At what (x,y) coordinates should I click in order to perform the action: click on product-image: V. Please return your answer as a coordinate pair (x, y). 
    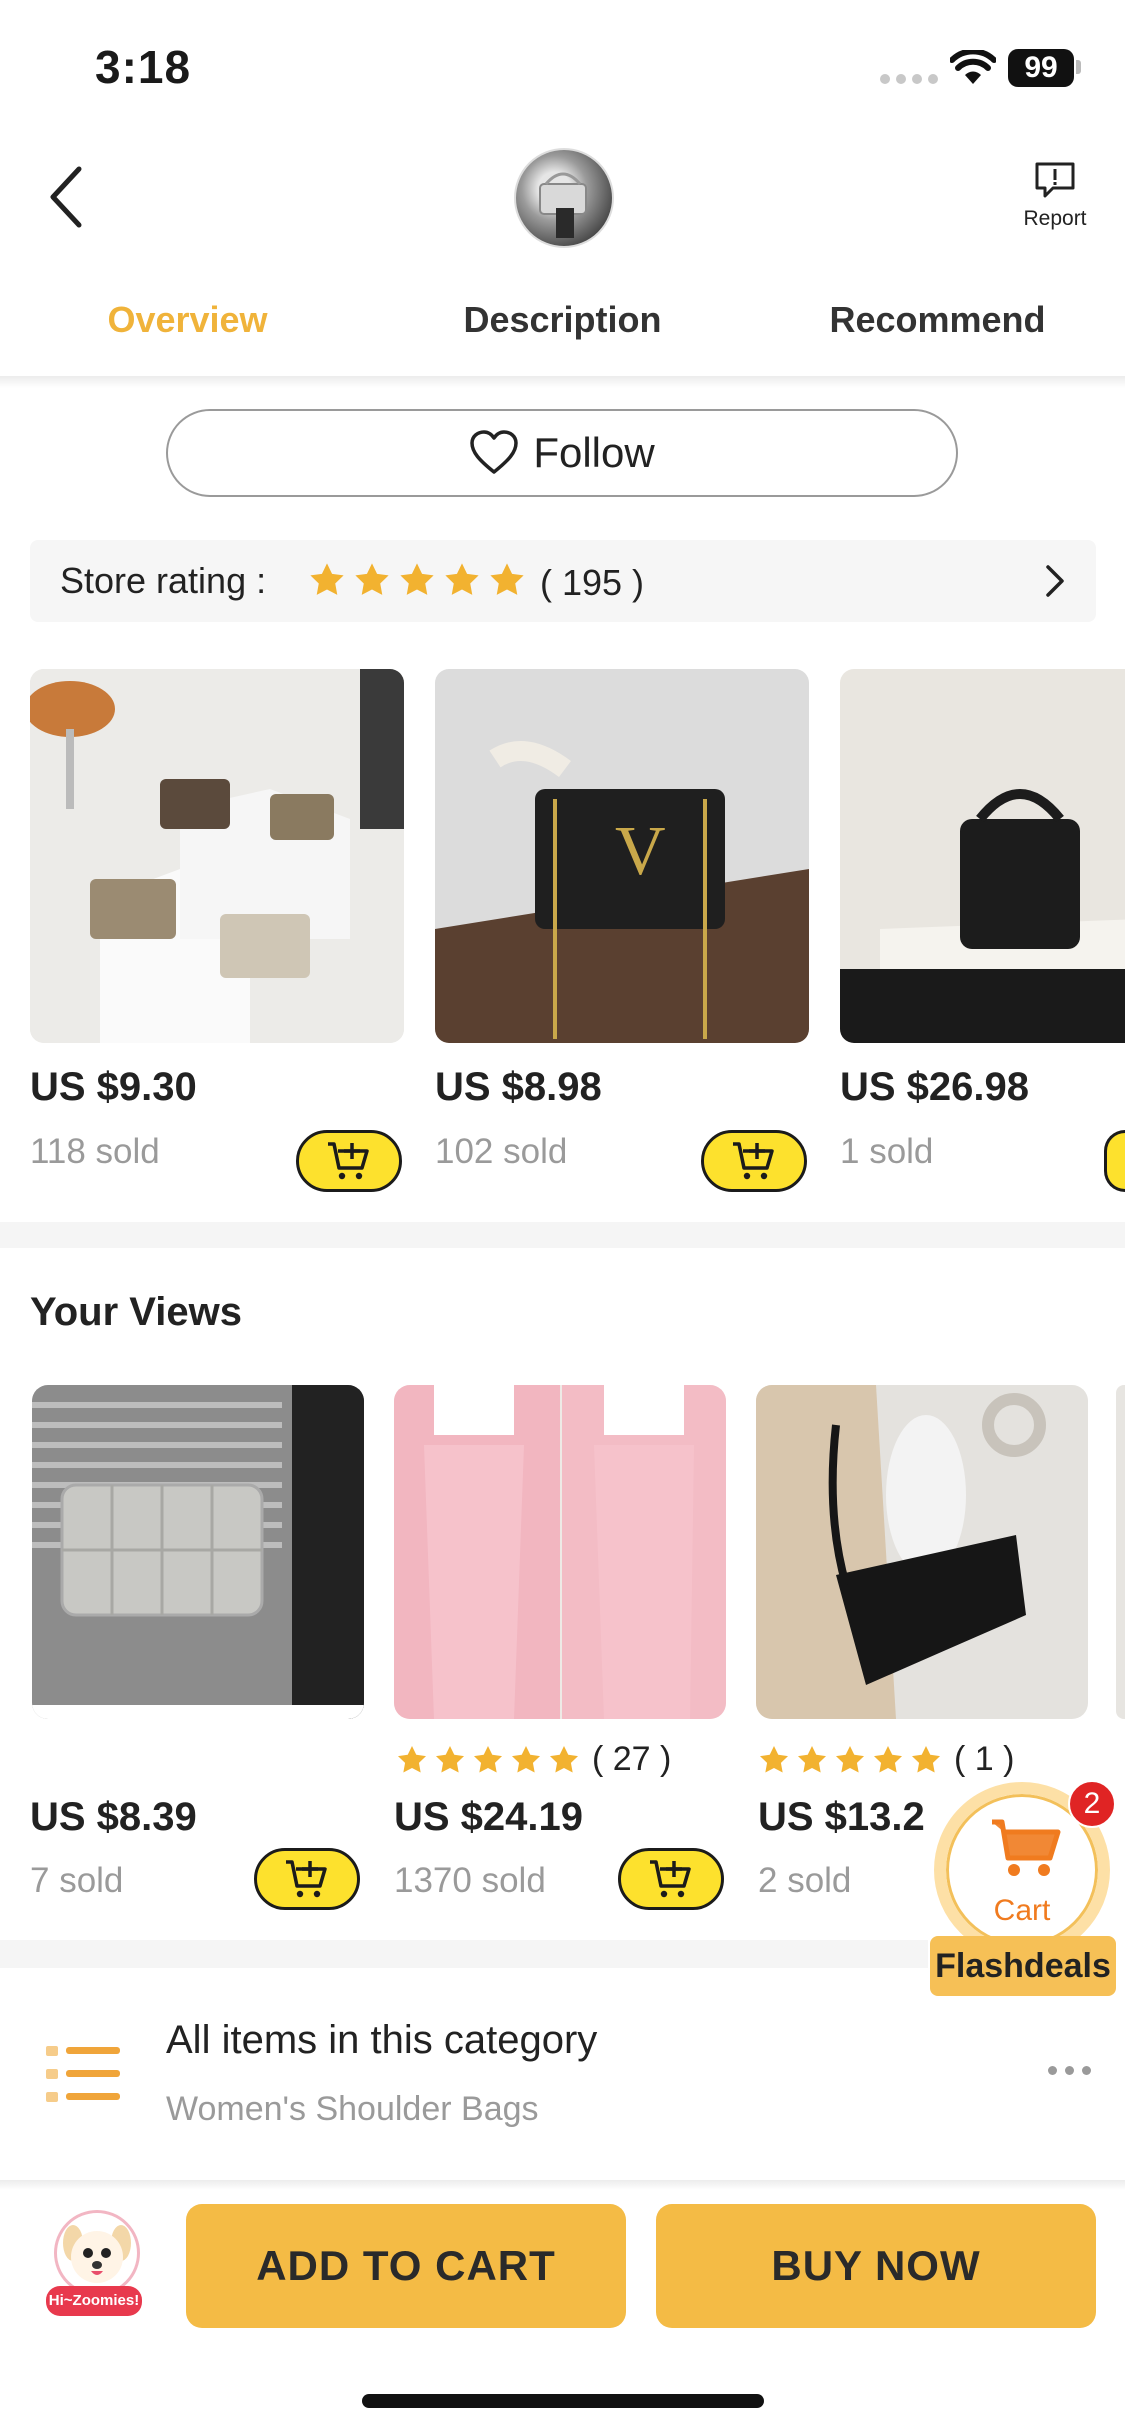
    Looking at the image, I should click on (622, 856).